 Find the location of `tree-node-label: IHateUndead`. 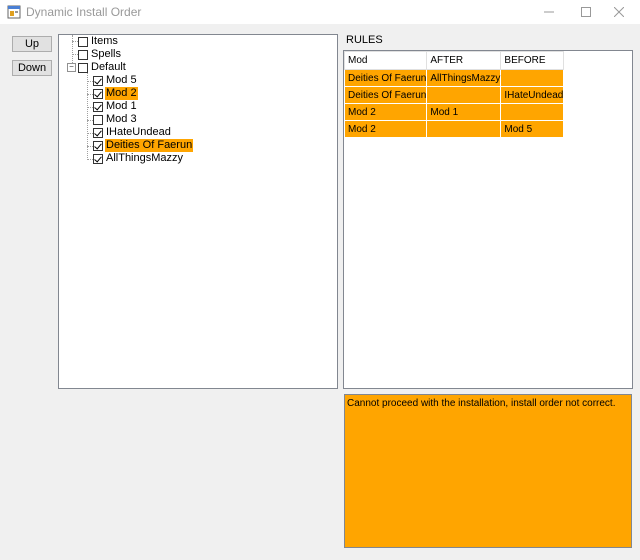

tree-node-label: IHateUndead is located at coordinates (138, 132).